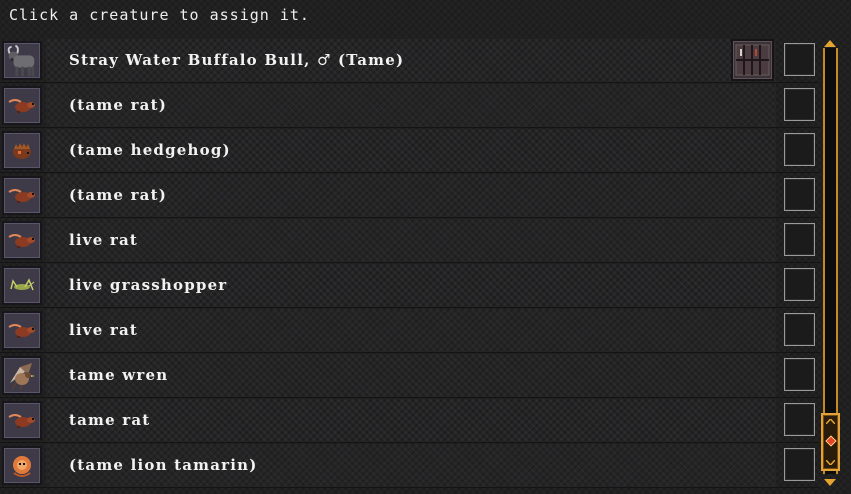 This screenshot has width=851, height=494. Describe the element at coordinates (830, 482) in the screenshot. I see `scroll-down-arrow-icon` at that location.